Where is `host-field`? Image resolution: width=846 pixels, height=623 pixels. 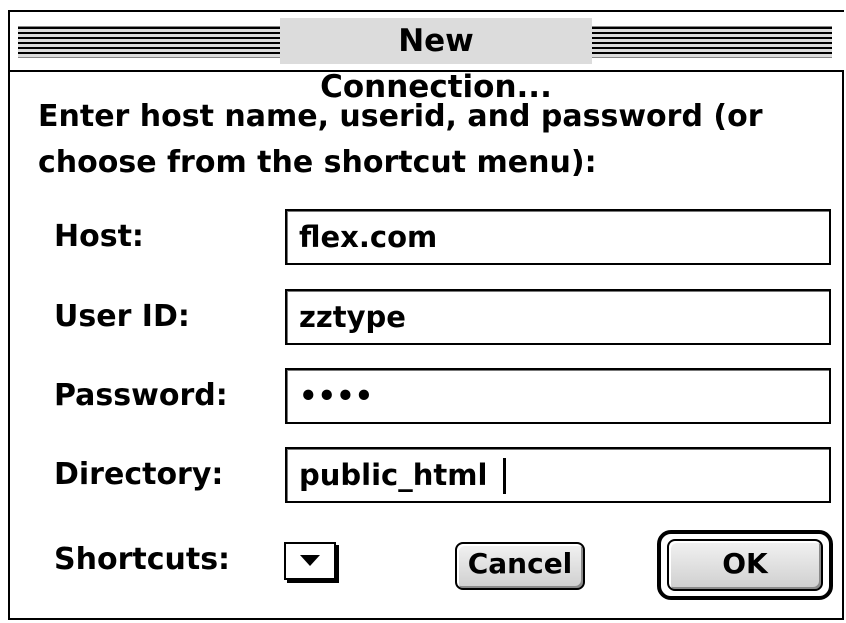 host-field is located at coordinates (558, 237).